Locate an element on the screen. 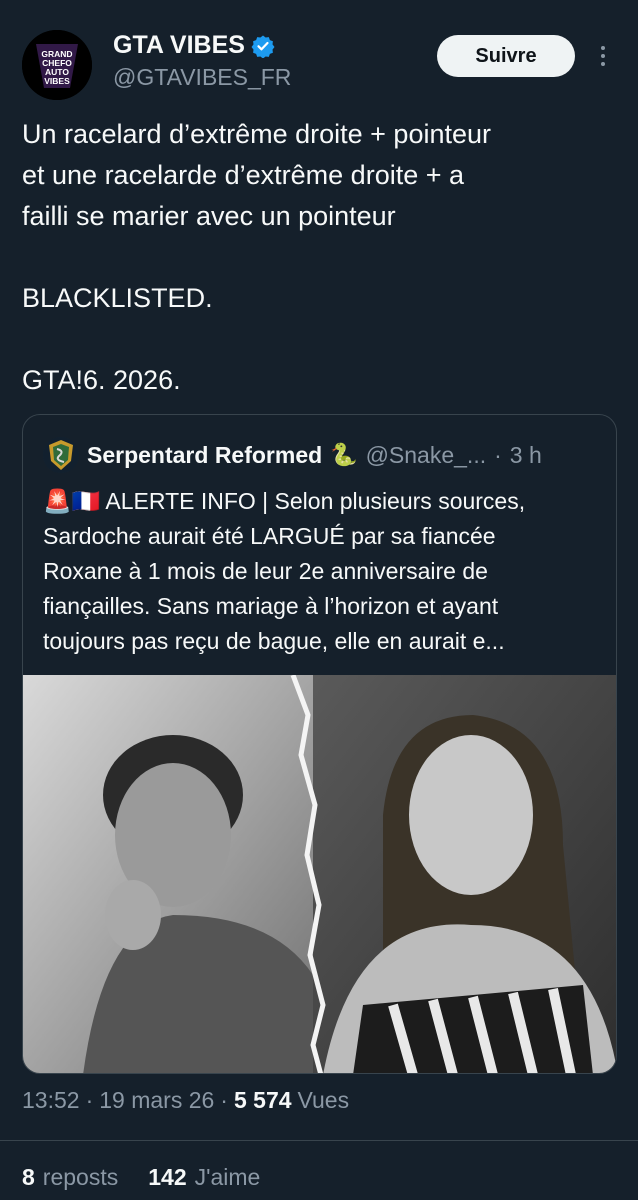 The image size is (638, 1200). likes-label: J'aime is located at coordinates (228, 1177).